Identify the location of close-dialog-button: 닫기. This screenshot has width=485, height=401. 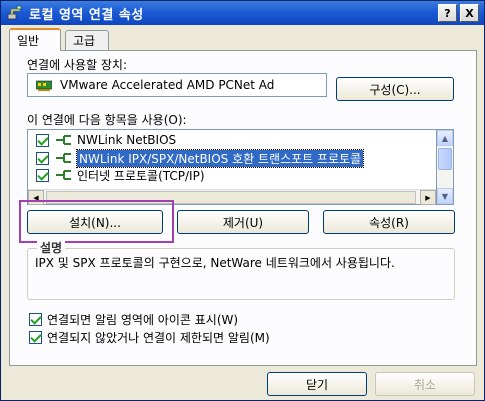
(317, 384).